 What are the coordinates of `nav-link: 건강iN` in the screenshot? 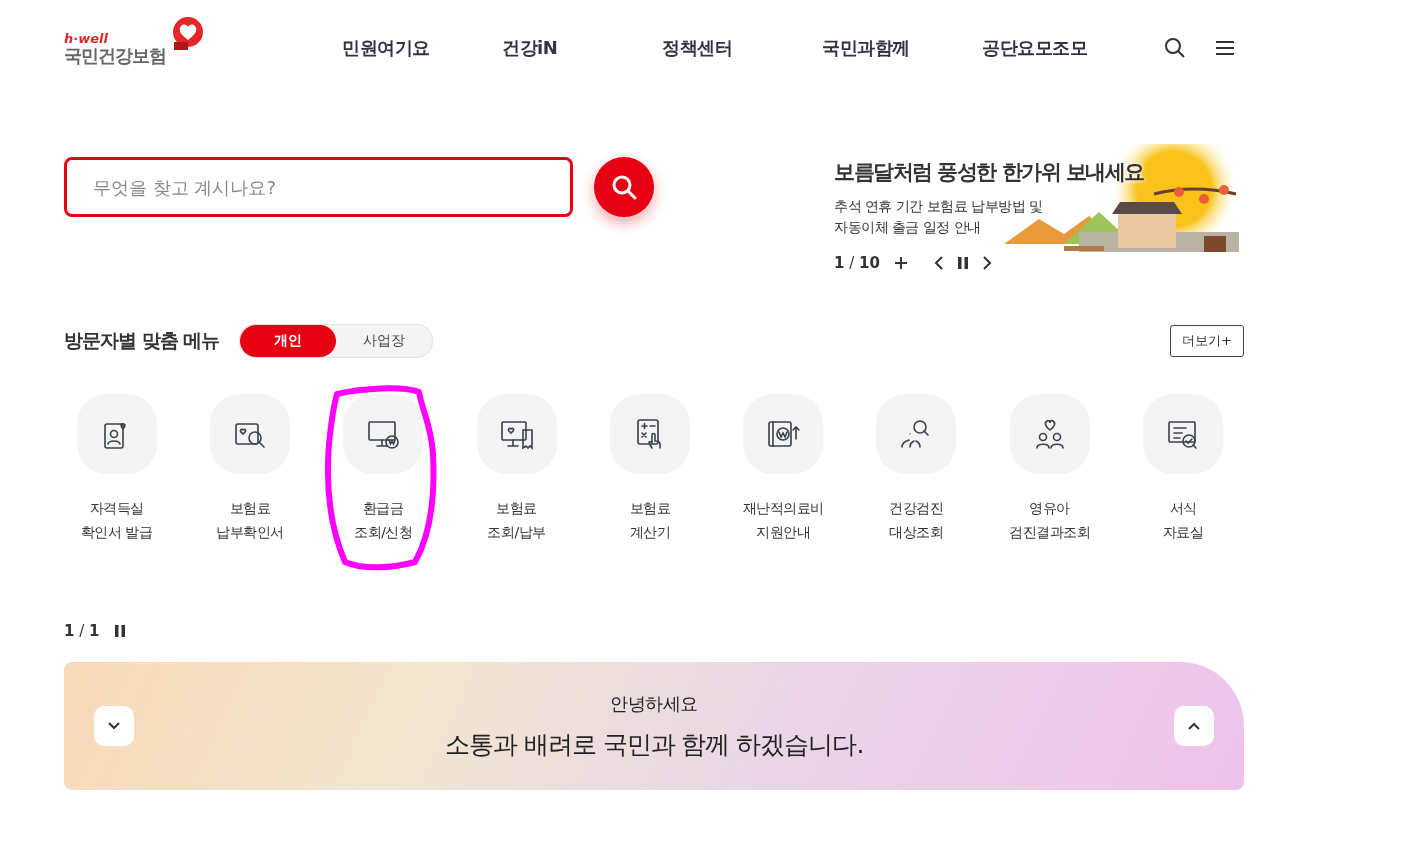 It's located at (582, 48).